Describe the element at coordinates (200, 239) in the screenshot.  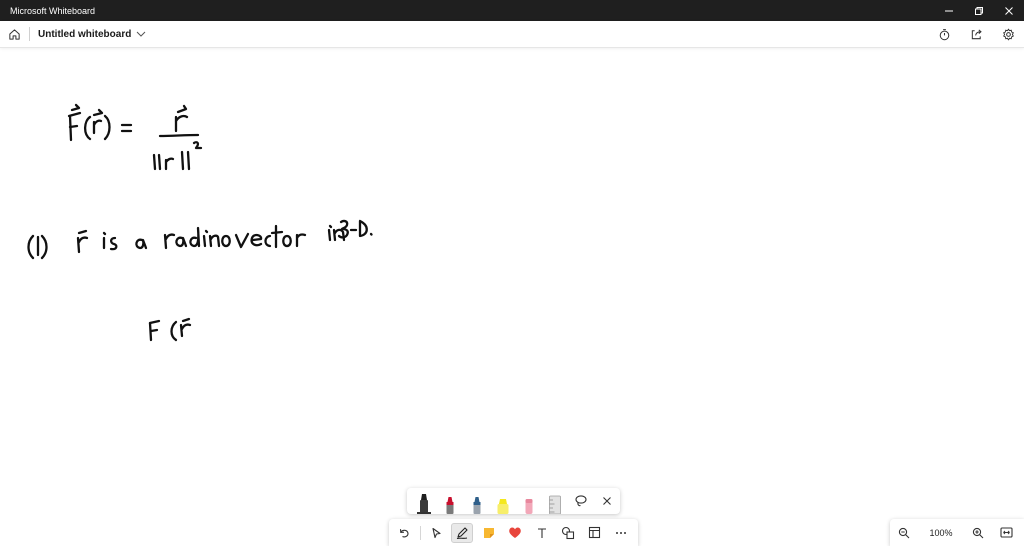
I see `ink-note` at that location.